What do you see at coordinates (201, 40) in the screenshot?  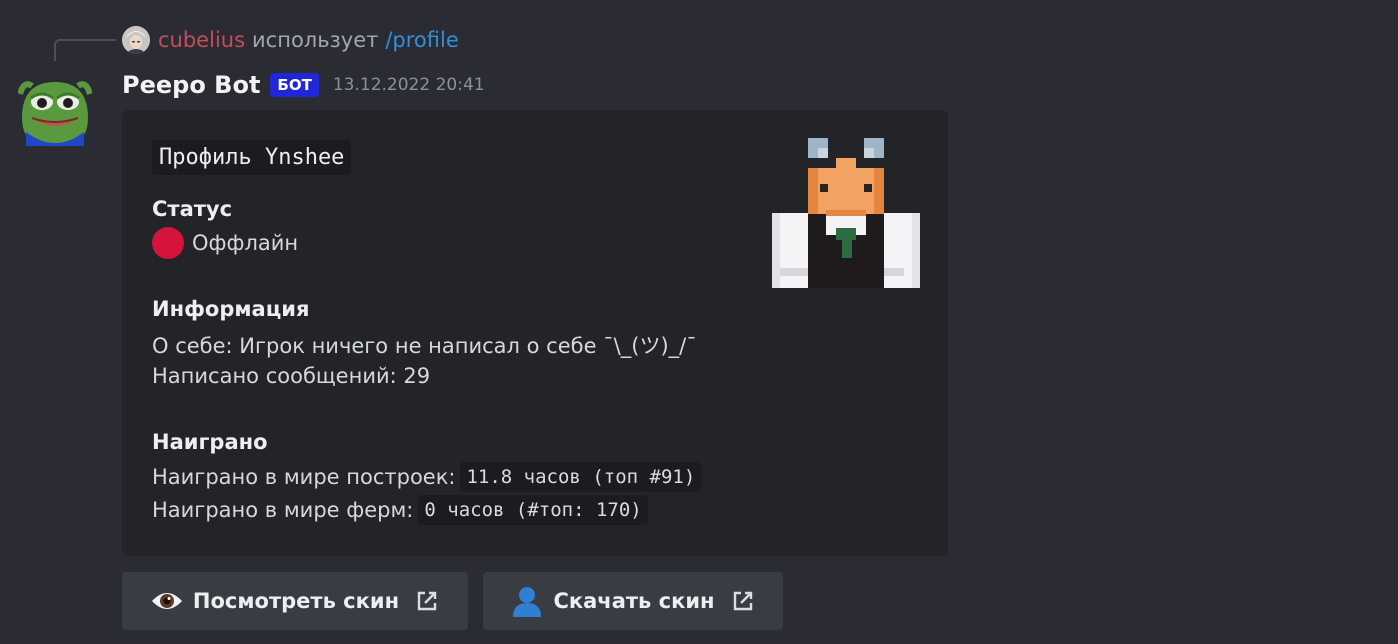 I see `reply-username: cubelius` at bounding box center [201, 40].